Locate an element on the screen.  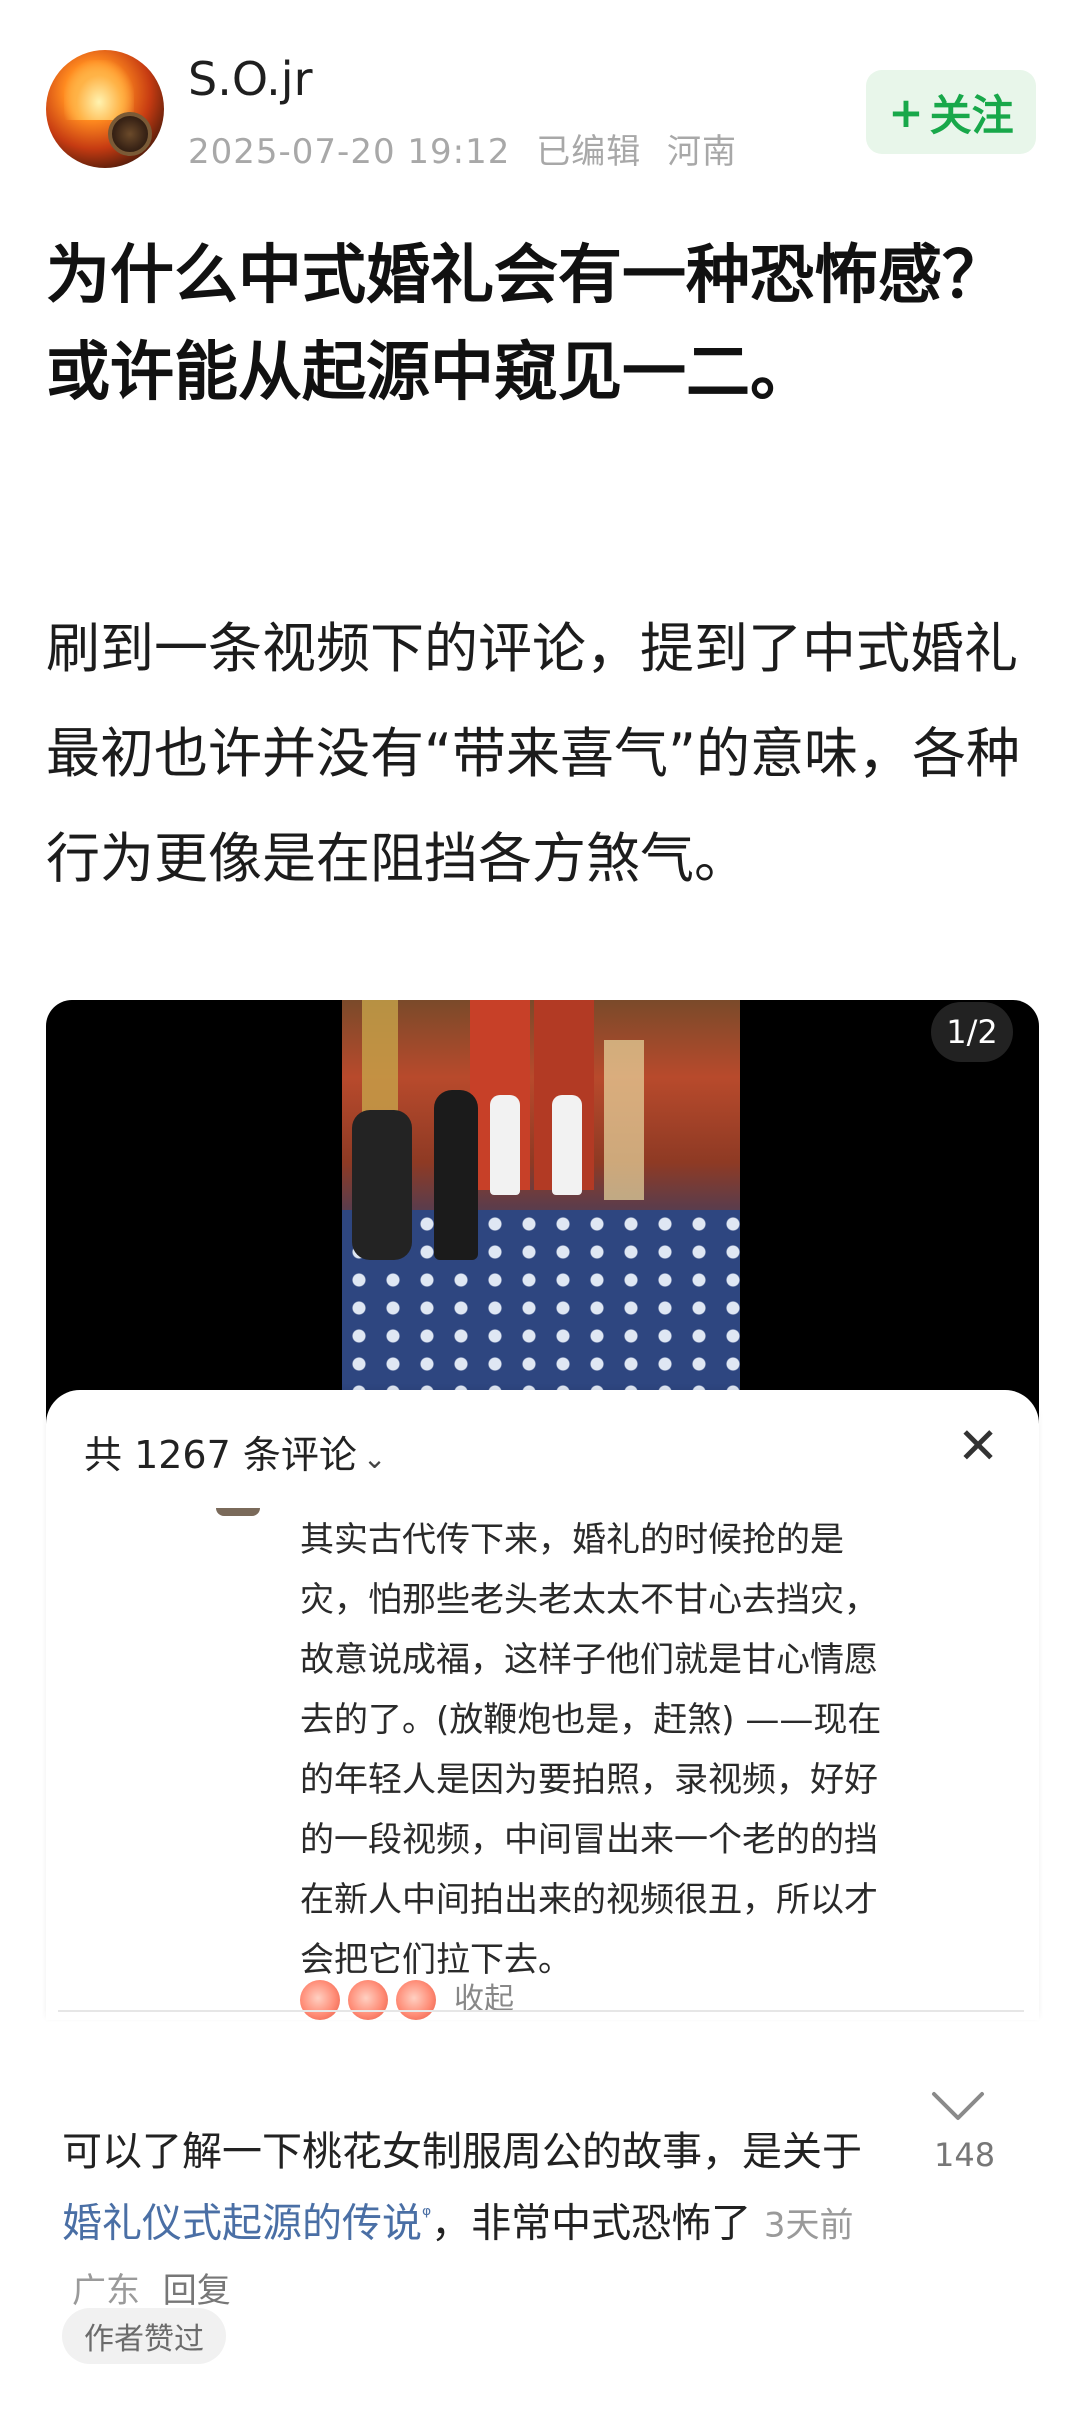
media-page-indicator: 1/2 is located at coordinates (972, 1032).